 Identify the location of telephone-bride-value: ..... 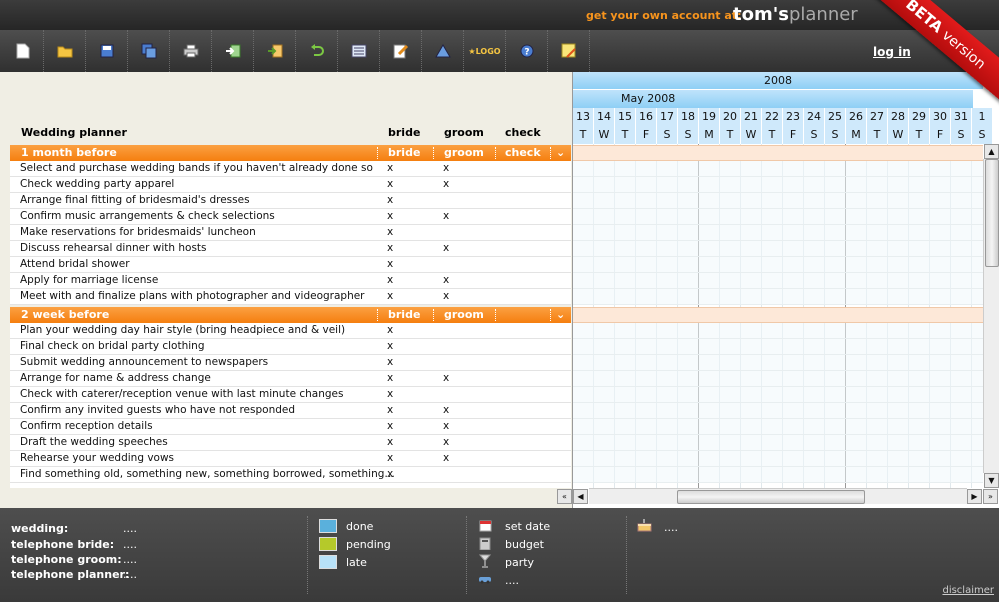
(130, 544).